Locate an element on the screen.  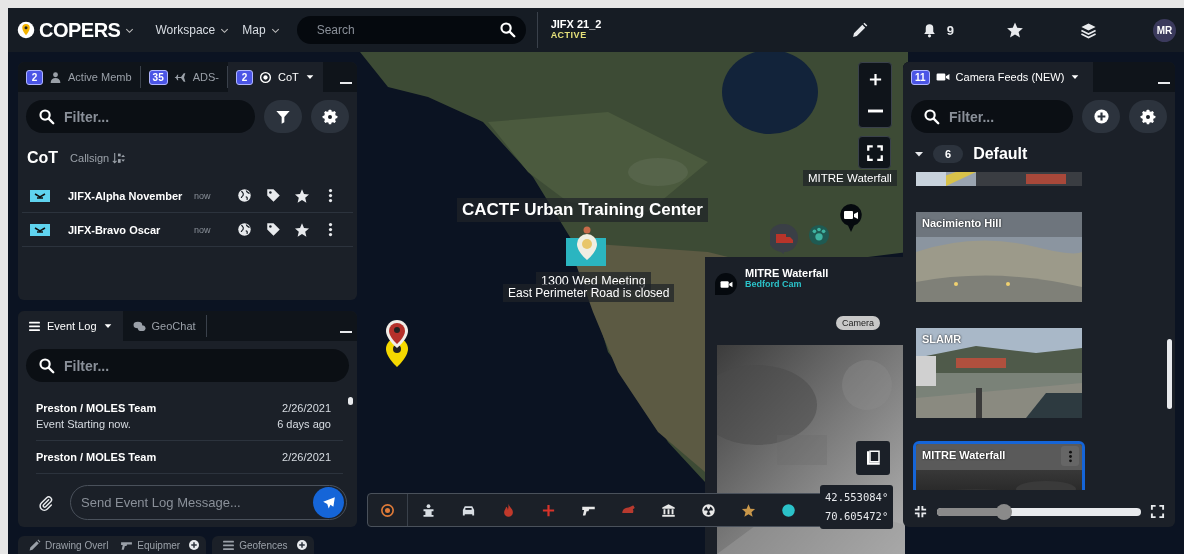
list-icon is located at coordinates (34, 326).